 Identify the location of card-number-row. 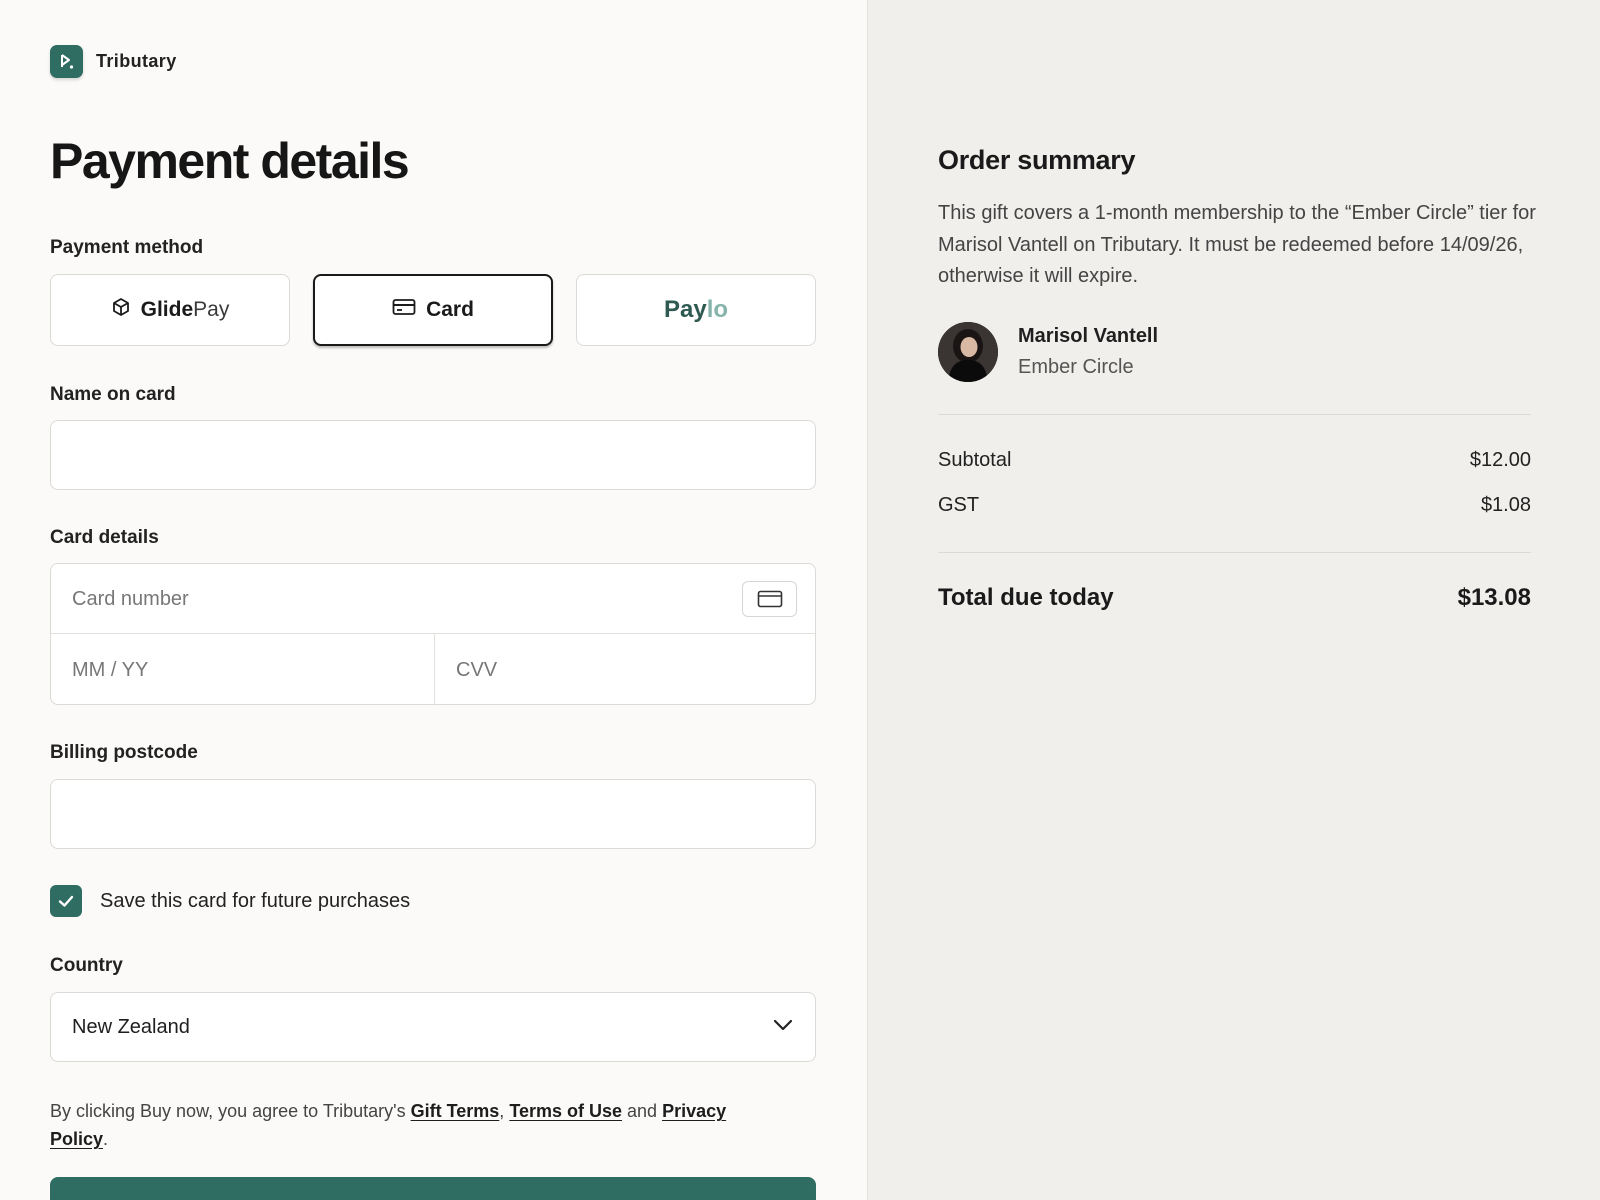
(433, 599).